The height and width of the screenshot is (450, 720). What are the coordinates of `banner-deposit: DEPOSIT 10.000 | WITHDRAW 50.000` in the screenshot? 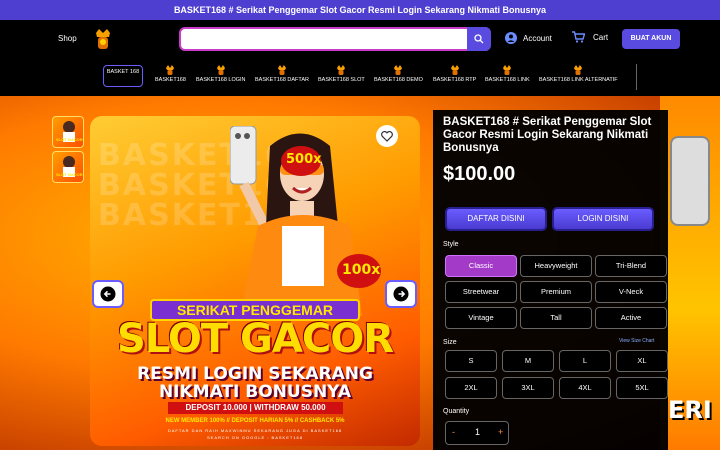 It's located at (255, 408).